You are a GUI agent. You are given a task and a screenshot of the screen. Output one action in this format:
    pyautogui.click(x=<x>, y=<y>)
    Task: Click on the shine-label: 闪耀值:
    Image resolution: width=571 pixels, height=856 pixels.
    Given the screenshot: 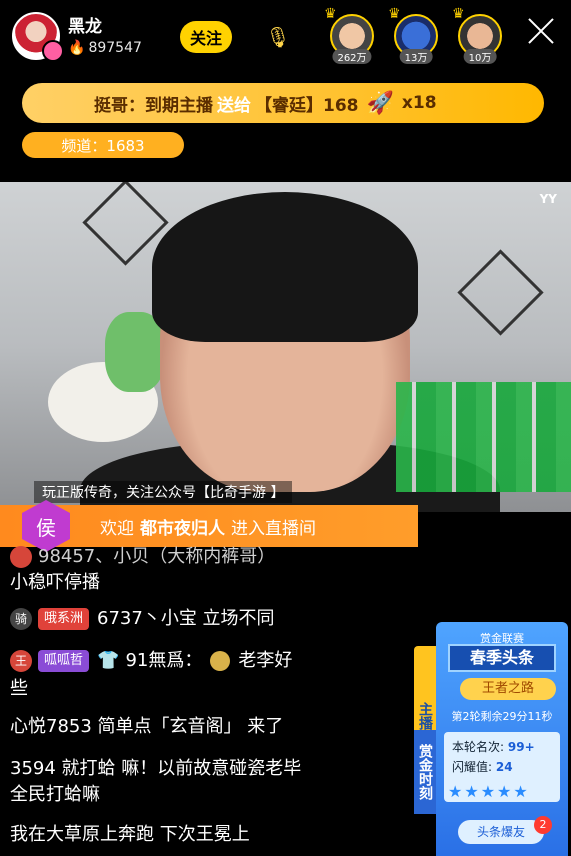 What is the action you would take?
    pyautogui.click(x=472, y=767)
    